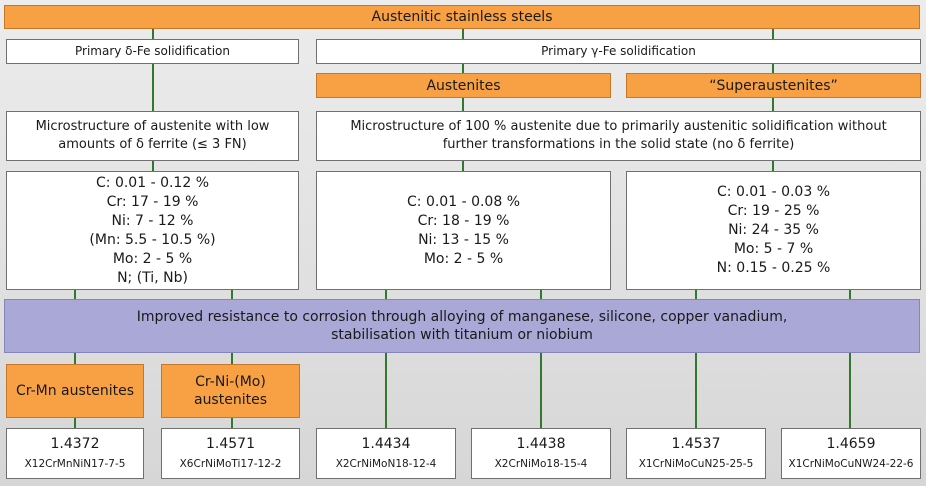 Image resolution: width=926 pixels, height=486 pixels. What do you see at coordinates (152, 182) in the screenshot?
I see `composition-line: C: 0.01 - 0.12 %` at bounding box center [152, 182].